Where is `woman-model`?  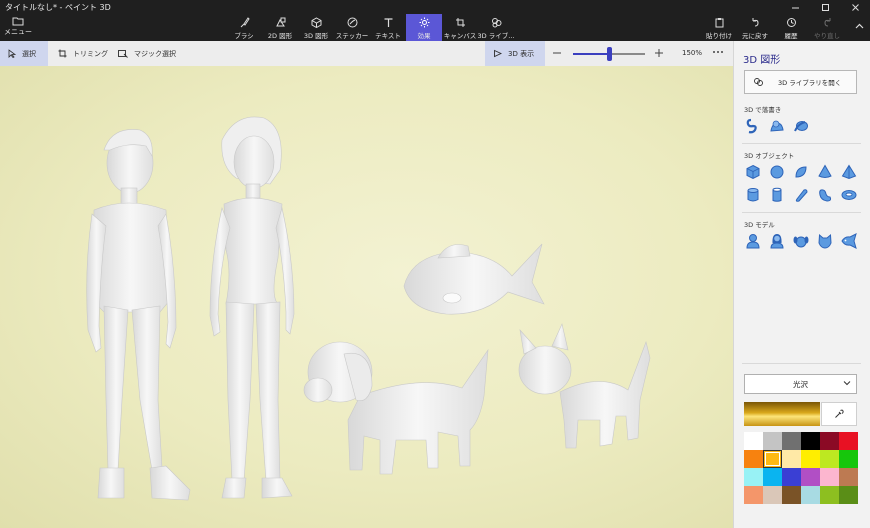
woman-model is located at coordinates (252, 307).